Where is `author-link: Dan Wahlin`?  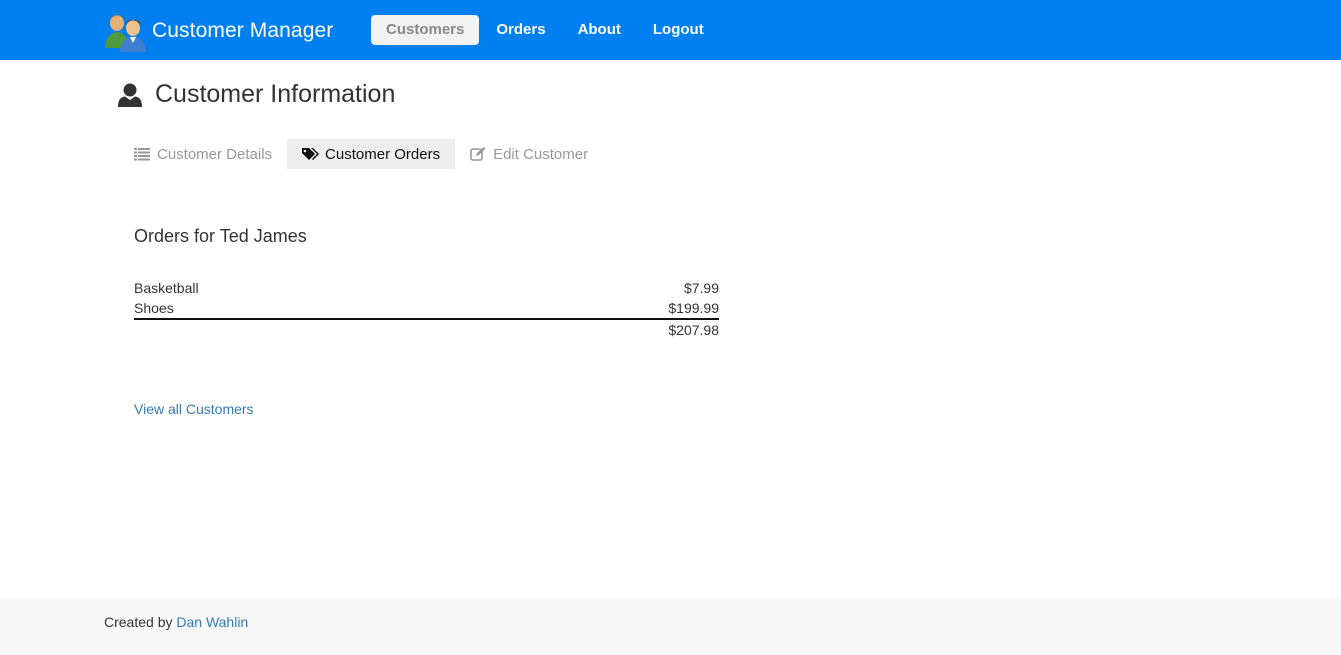
author-link: Dan Wahlin is located at coordinates (212, 622).